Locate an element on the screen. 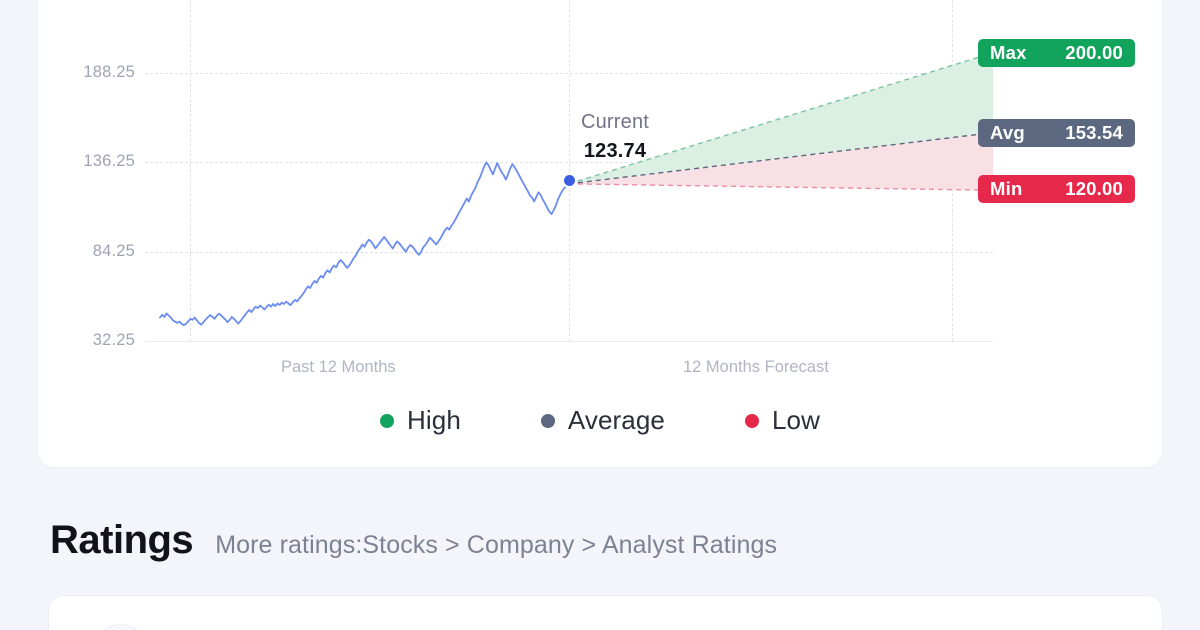 The height and width of the screenshot is (630, 1200). current-price-dot is located at coordinates (569, 180).